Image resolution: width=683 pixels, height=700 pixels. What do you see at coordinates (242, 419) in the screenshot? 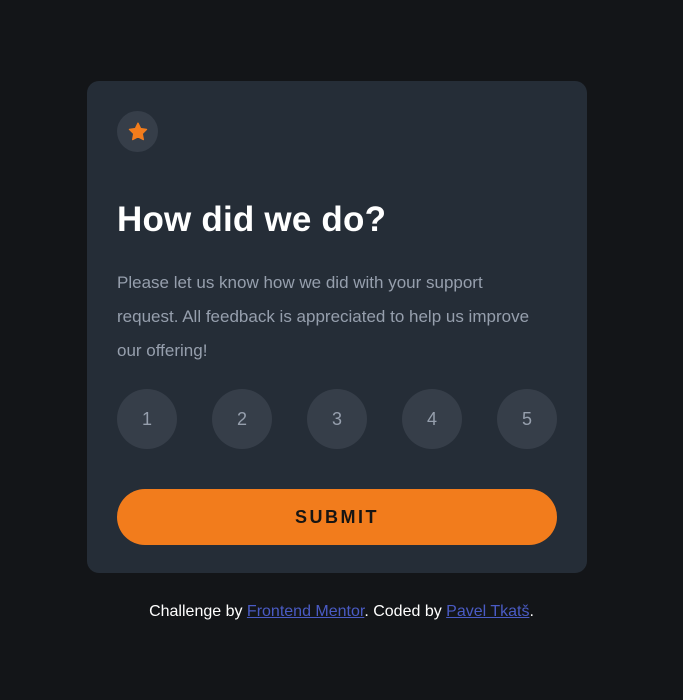
I see `rating-option-2: 2` at bounding box center [242, 419].